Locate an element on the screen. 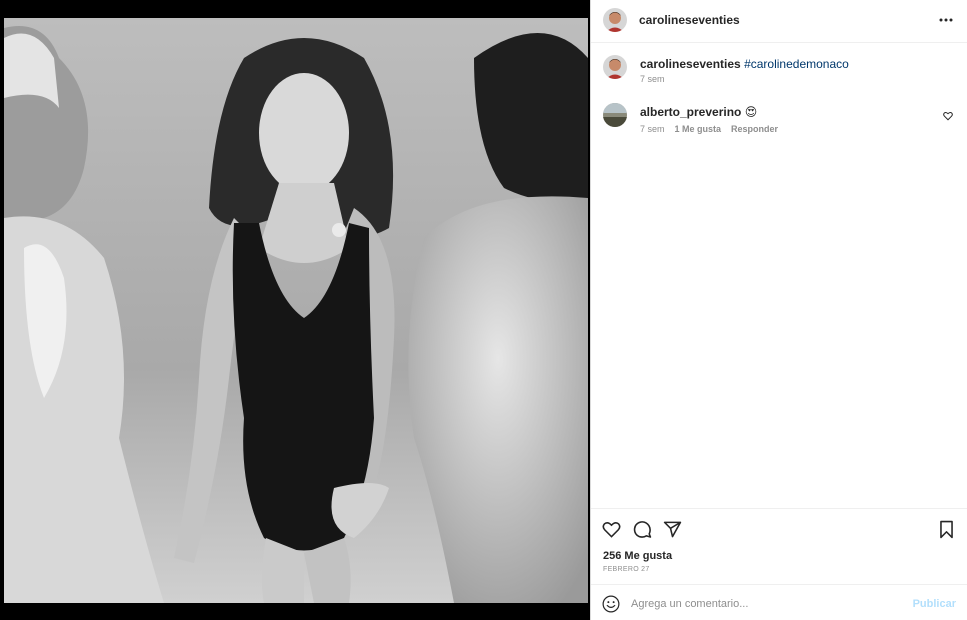 Image resolution: width=967 pixels, height=620 pixels. add-comment-bar: Publicar is located at coordinates (779, 602).